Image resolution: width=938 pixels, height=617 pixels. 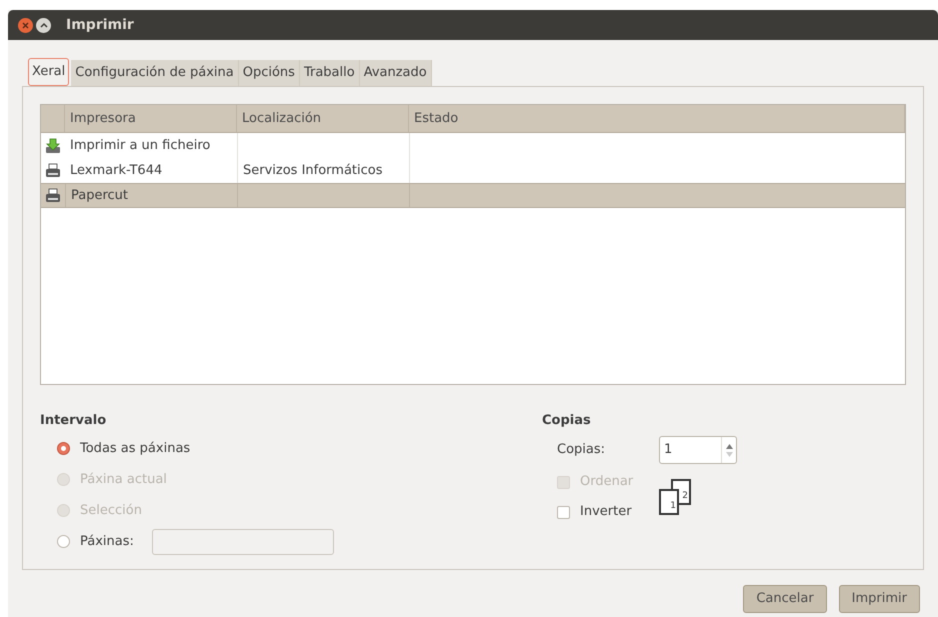 I want to click on copies-label: Copias:, so click(x=581, y=450).